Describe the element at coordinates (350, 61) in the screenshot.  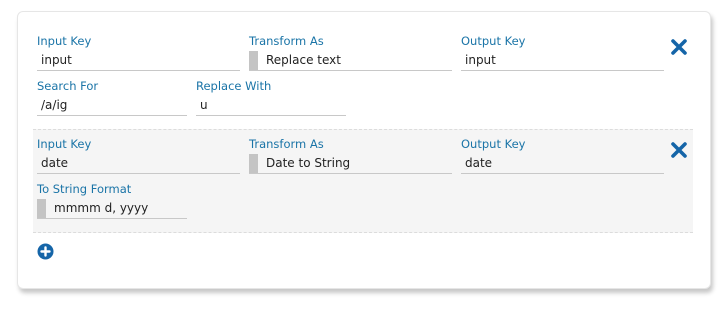
I see `transform-as-select: Replace text` at that location.